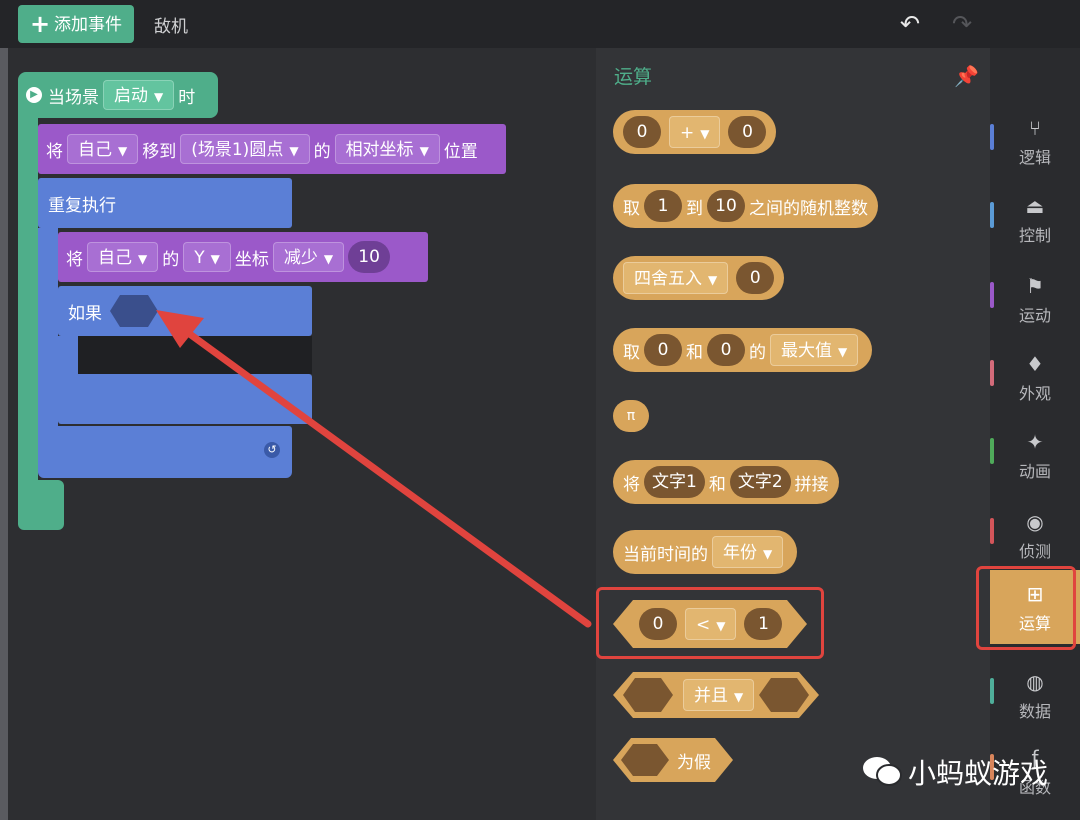 The height and width of the screenshot is (820, 1080). I want to click on category-data: ◍ 数据, so click(1035, 699).